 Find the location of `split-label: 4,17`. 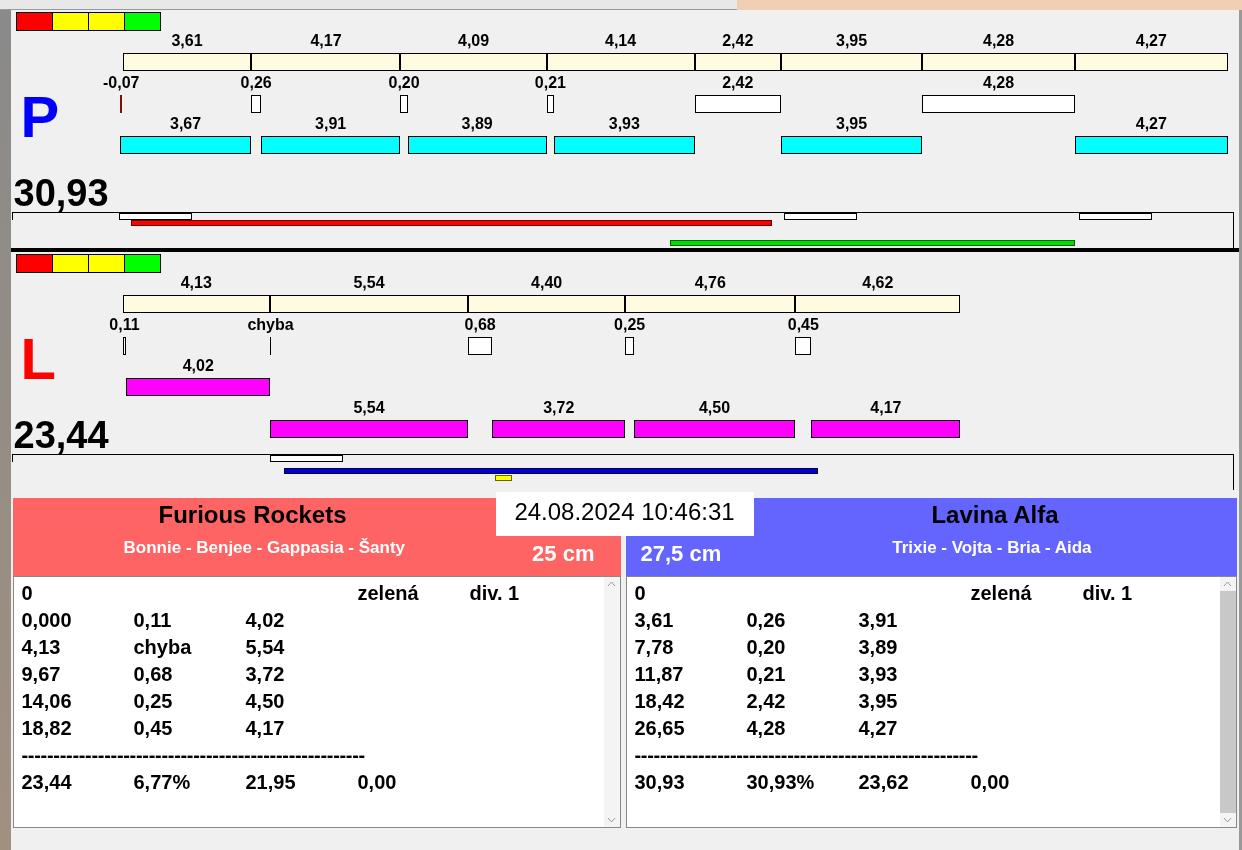

split-label: 4,17 is located at coordinates (326, 41).